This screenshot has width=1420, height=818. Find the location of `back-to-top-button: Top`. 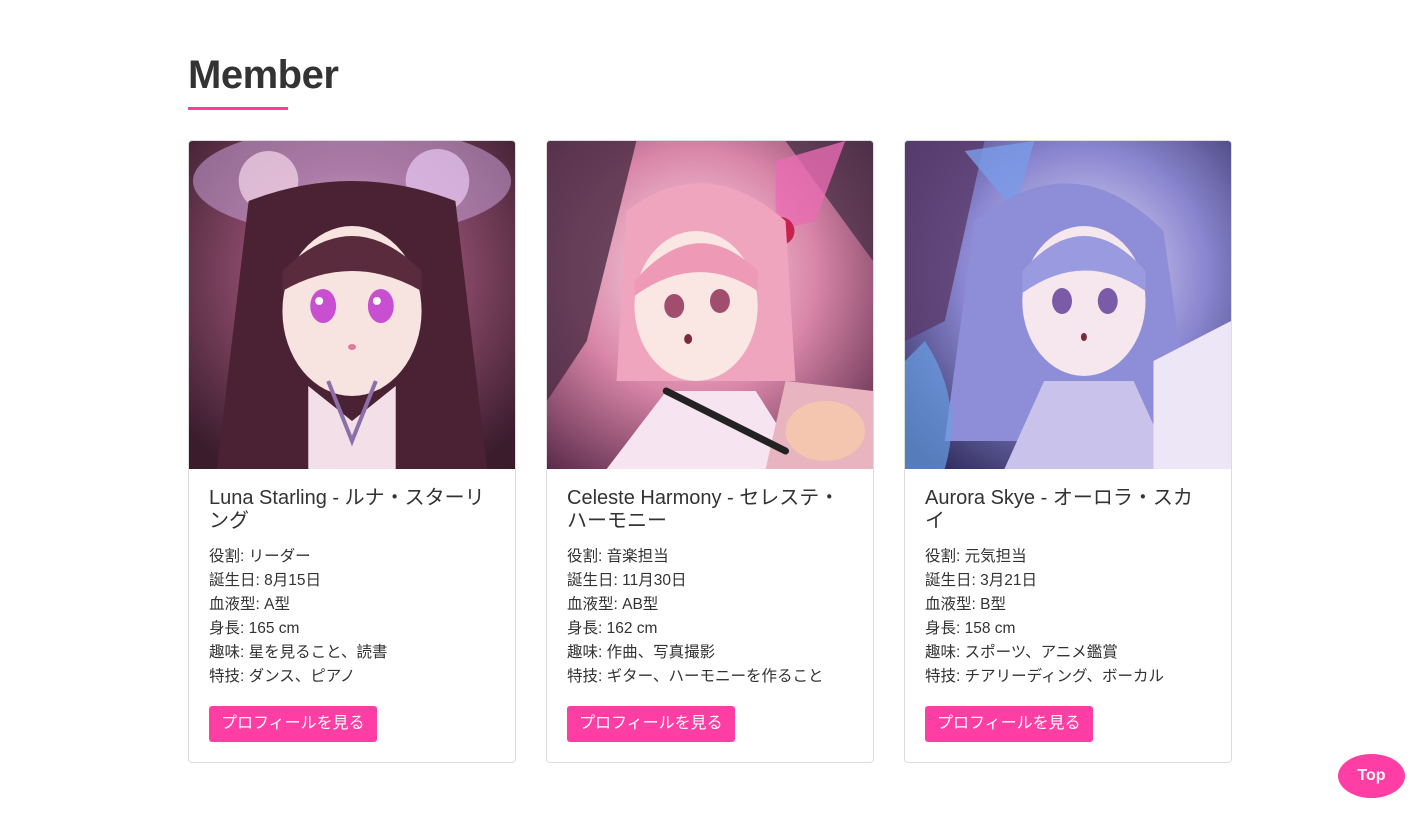

back-to-top-button: Top is located at coordinates (1371, 776).